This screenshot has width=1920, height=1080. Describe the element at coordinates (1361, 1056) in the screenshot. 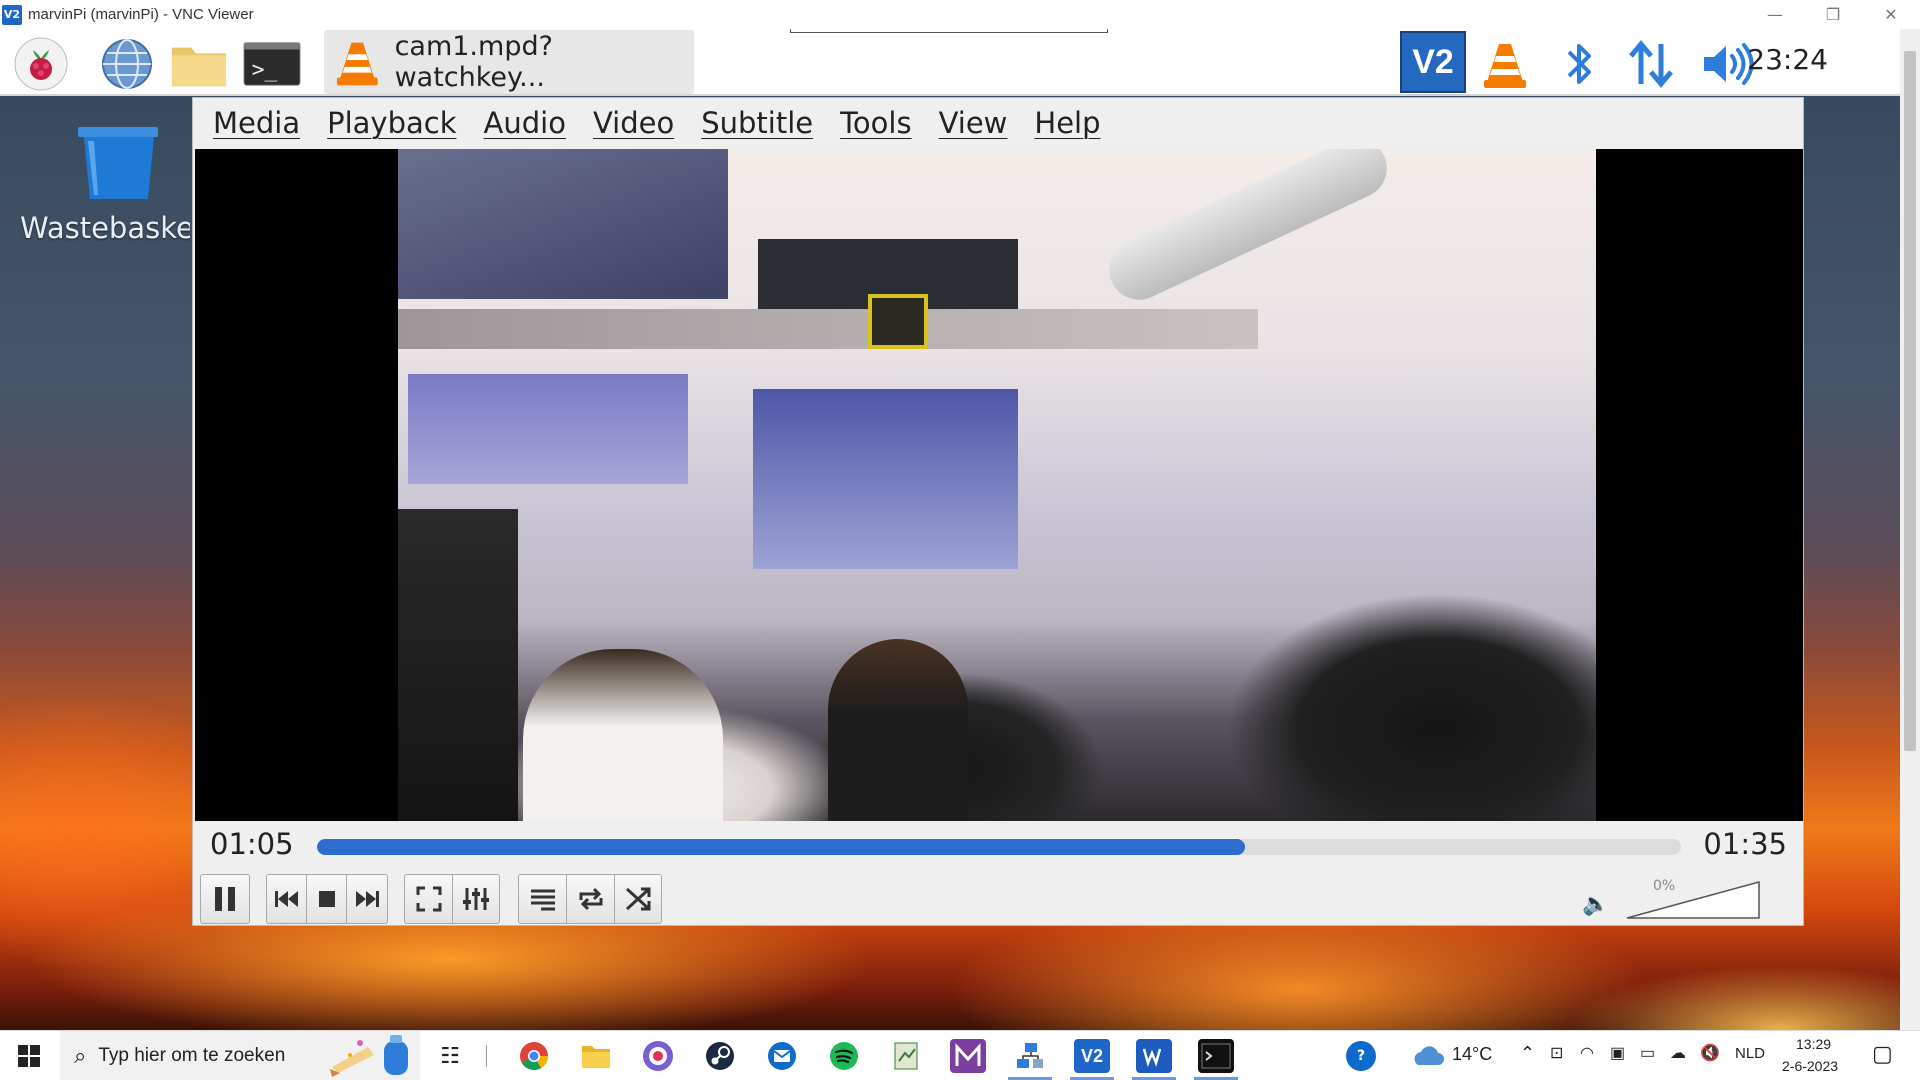

I see `help-icon: ?` at that location.